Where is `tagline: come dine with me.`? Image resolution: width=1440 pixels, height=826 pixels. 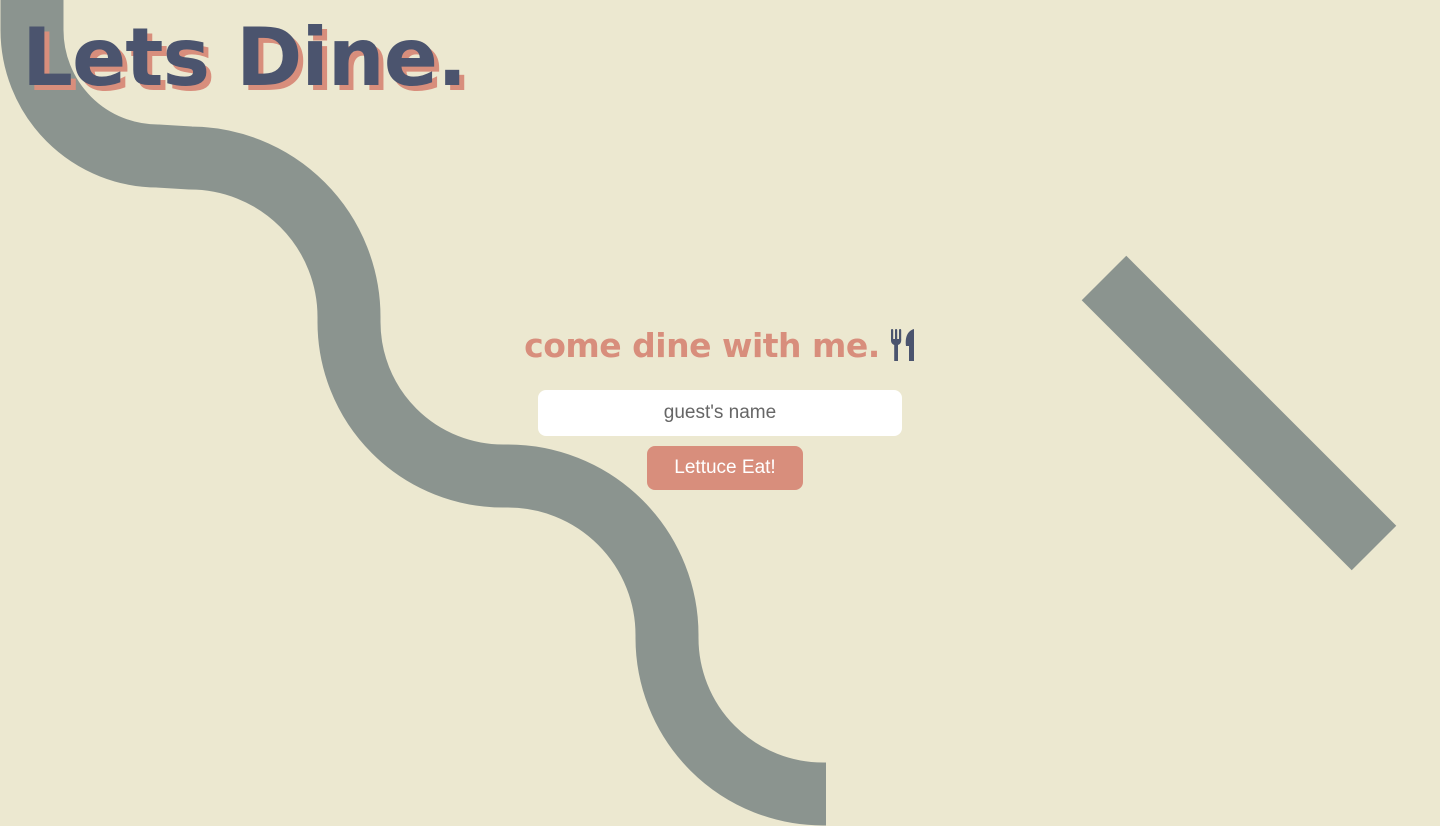 tagline: come dine with me. is located at coordinates (720, 345).